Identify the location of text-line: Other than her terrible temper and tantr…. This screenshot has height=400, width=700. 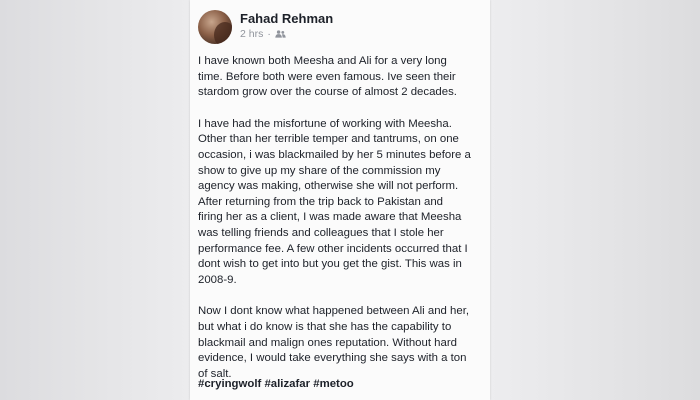
(328, 139).